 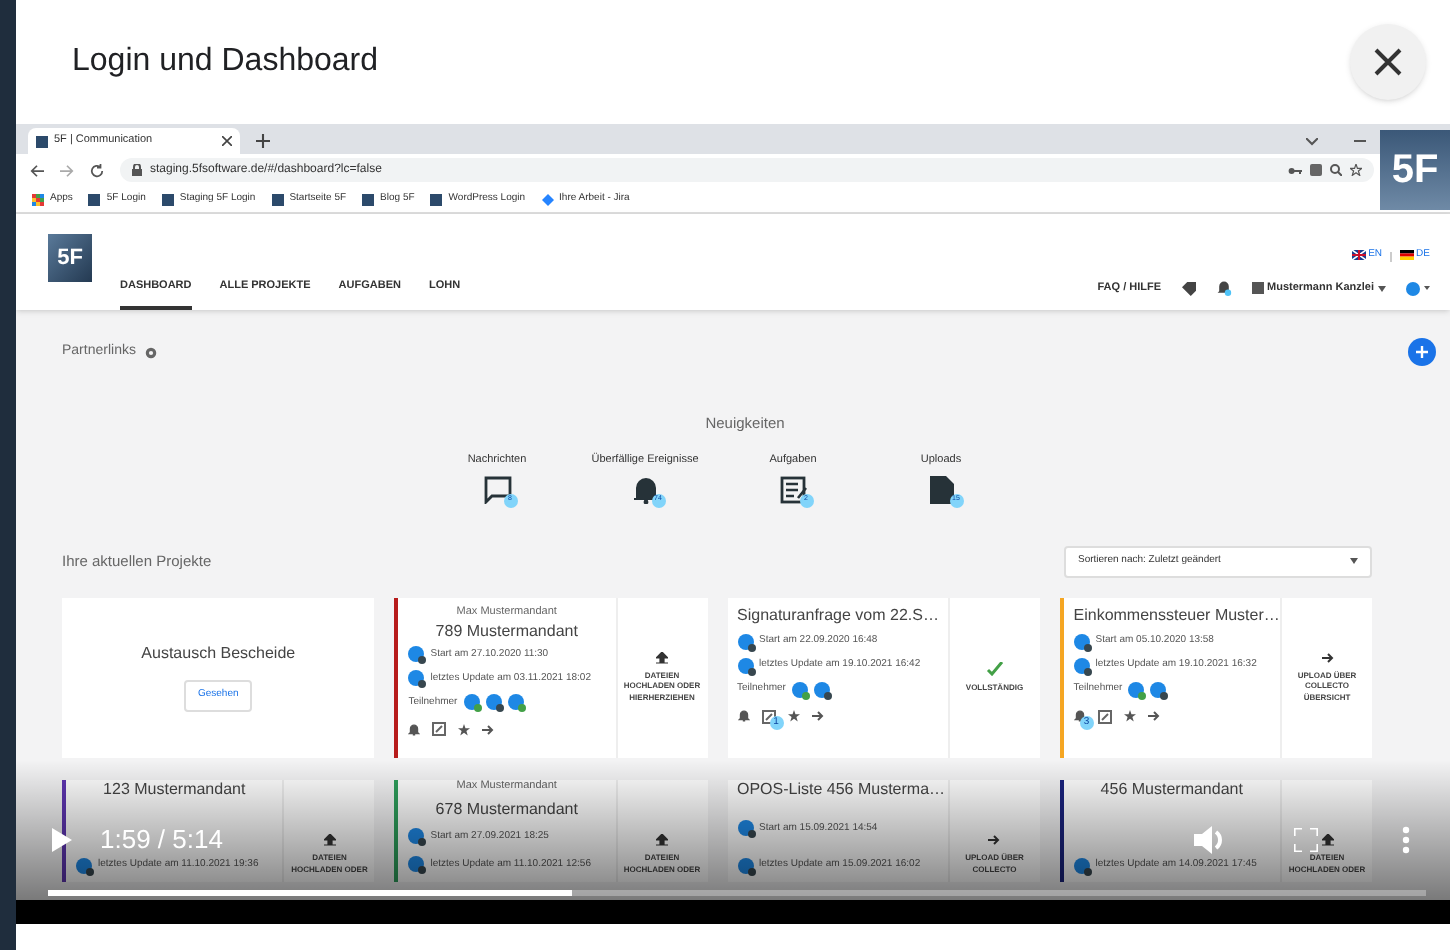 What do you see at coordinates (225, 62) in the screenshot?
I see `dialog-title: Login und Dashboard` at bounding box center [225, 62].